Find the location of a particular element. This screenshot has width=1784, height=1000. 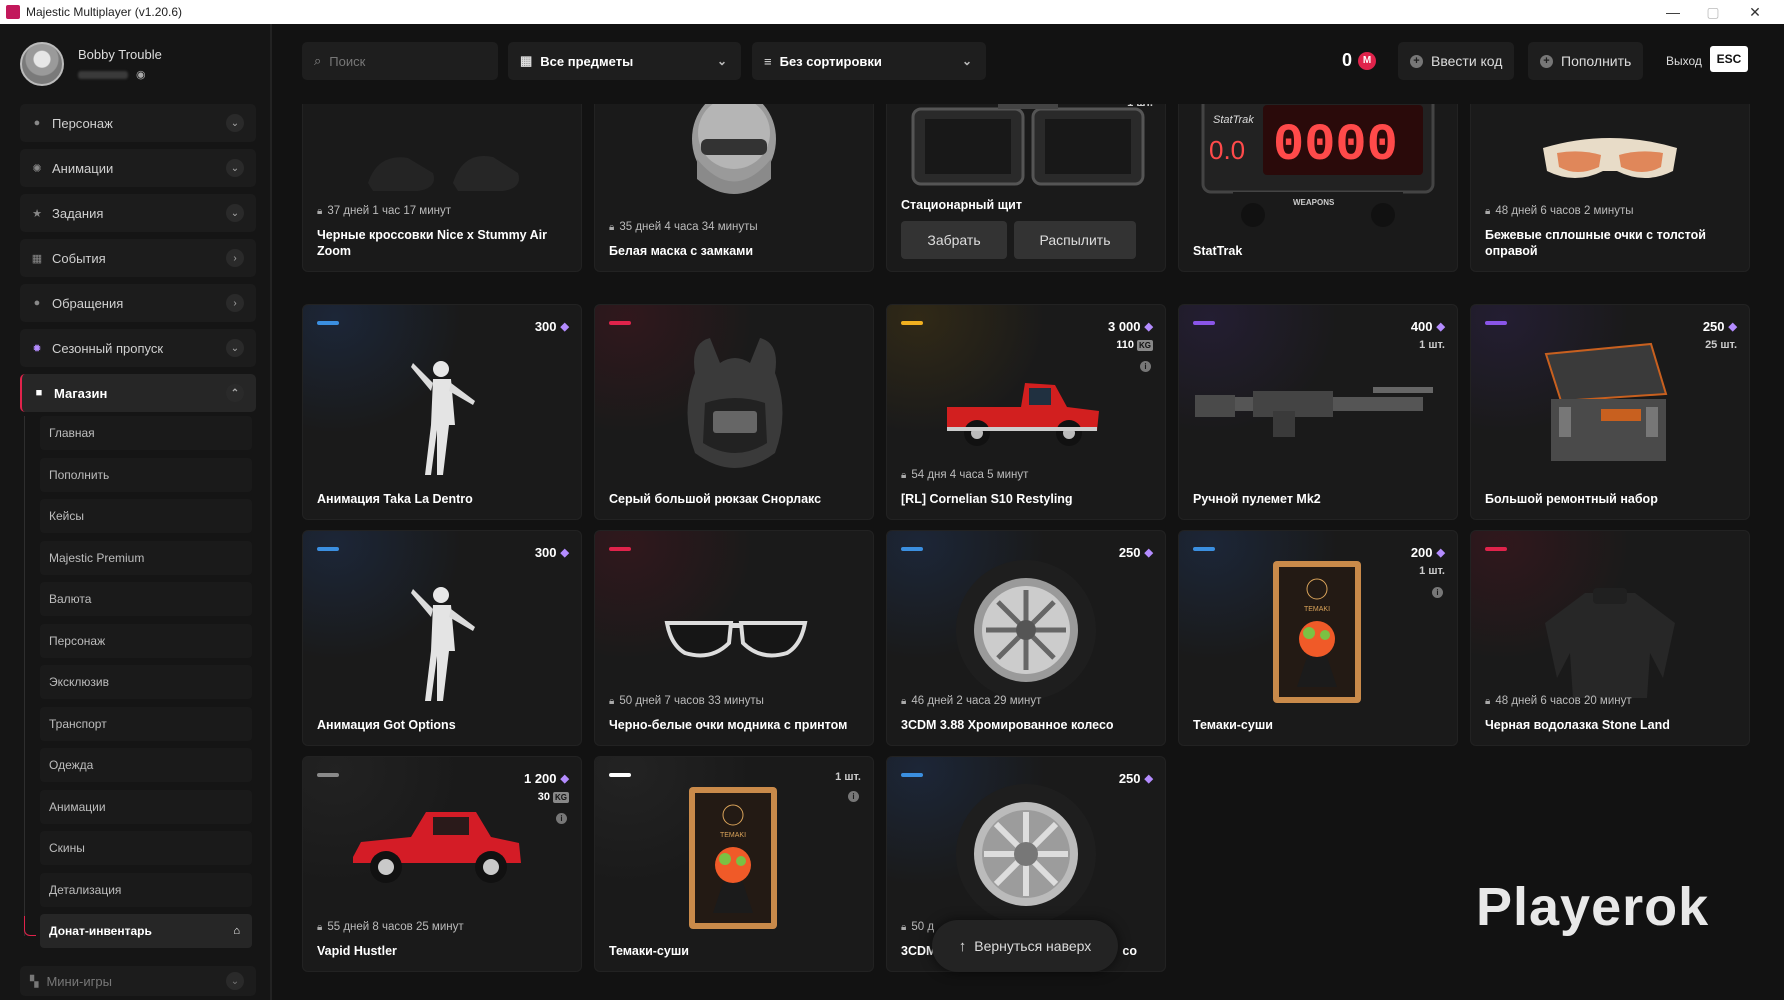

close-icon: ✕ is located at coordinates (1755, 12).